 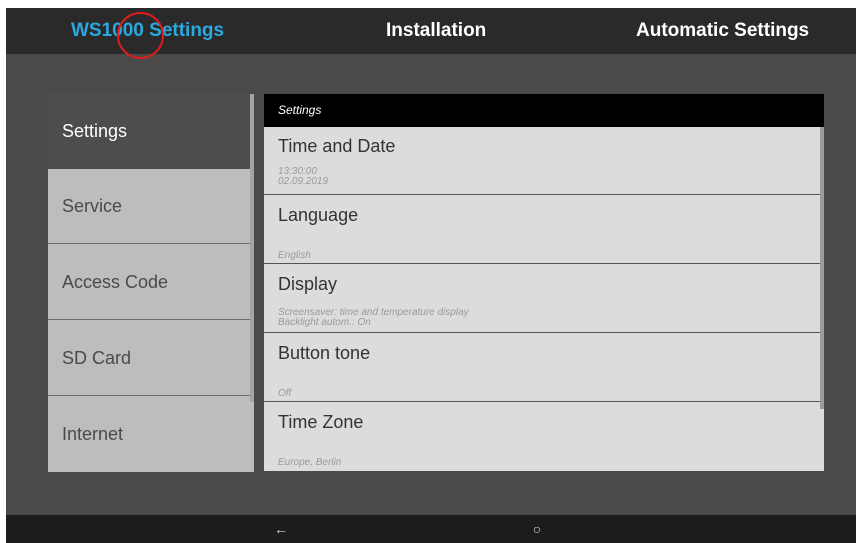 I want to click on tab-ws1000-settings: WS1000 Settings, so click(x=147, y=31).